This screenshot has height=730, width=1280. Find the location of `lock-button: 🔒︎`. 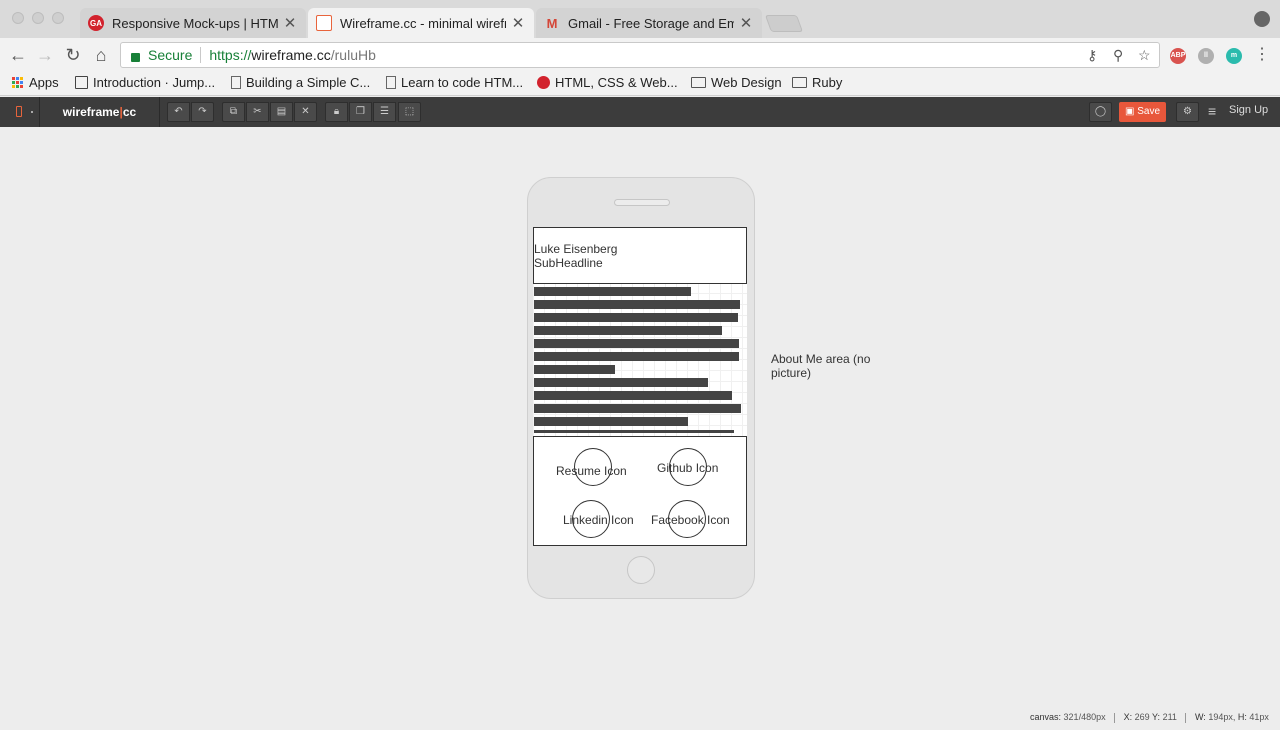

lock-button: 🔒︎ is located at coordinates (336, 112).